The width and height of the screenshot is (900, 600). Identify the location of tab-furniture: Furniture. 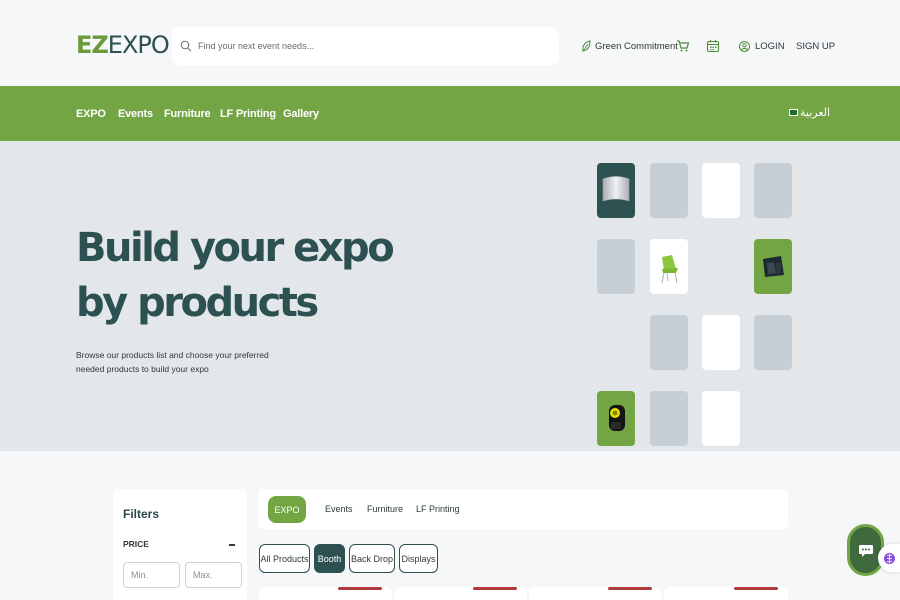
(385, 509).